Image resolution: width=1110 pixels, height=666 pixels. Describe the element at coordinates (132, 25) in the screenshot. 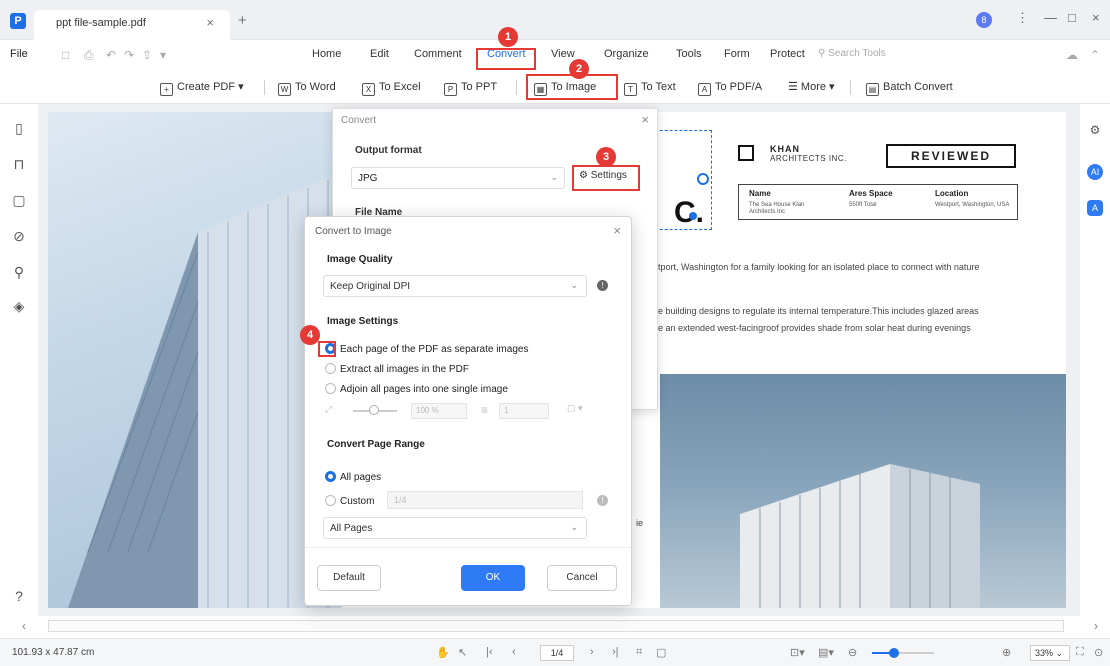

I see `document-tab: ppt file-sample.pdf ×` at that location.